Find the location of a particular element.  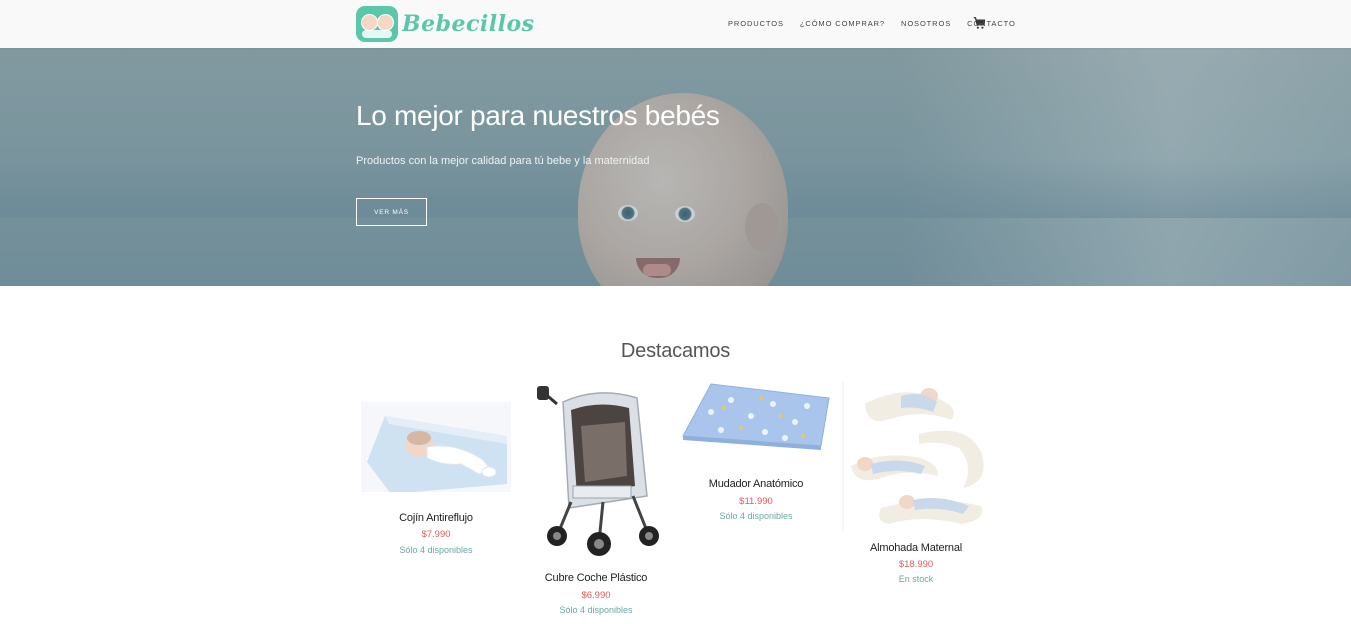

mudador-anatomico-image is located at coordinates (756, 416).